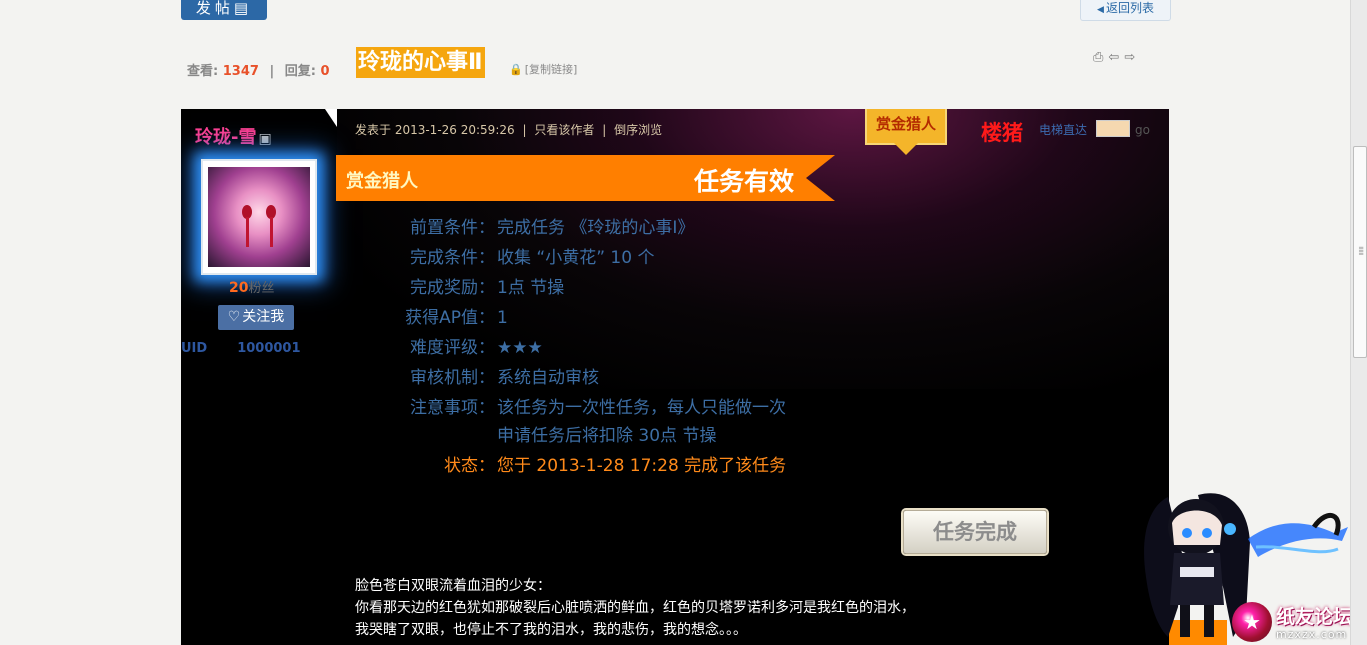  I want to click on avatar, so click(259, 217).